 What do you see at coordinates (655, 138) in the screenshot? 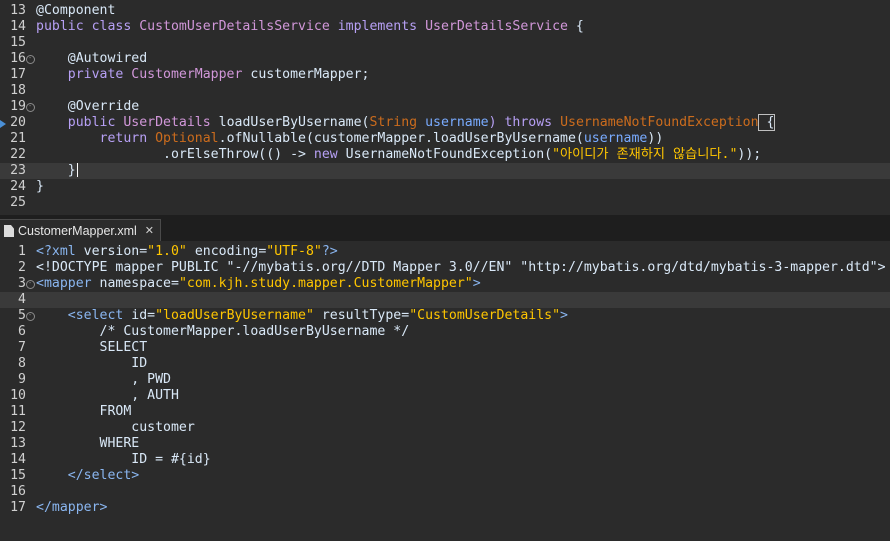
I see `code-token: ))` at bounding box center [655, 138].